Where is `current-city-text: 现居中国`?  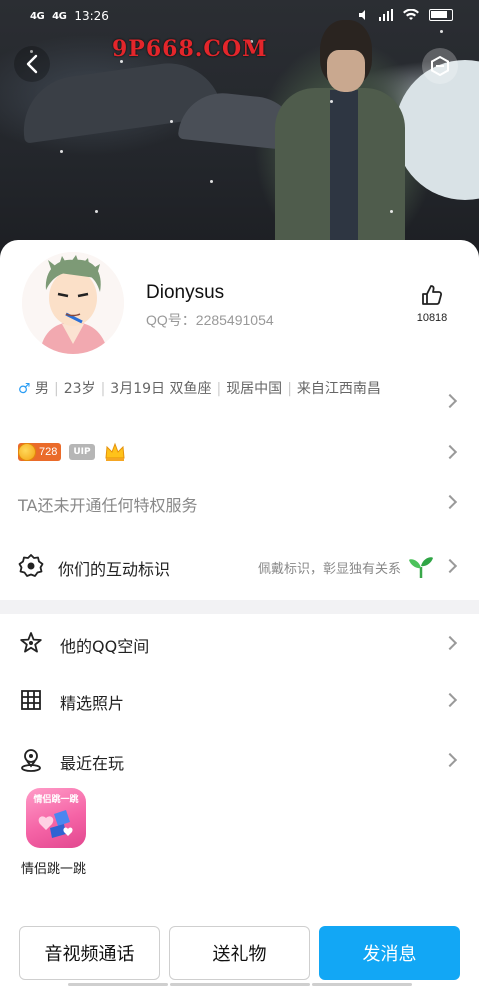 current-city-text: 现居中国 is located at coordinates (254, 389).